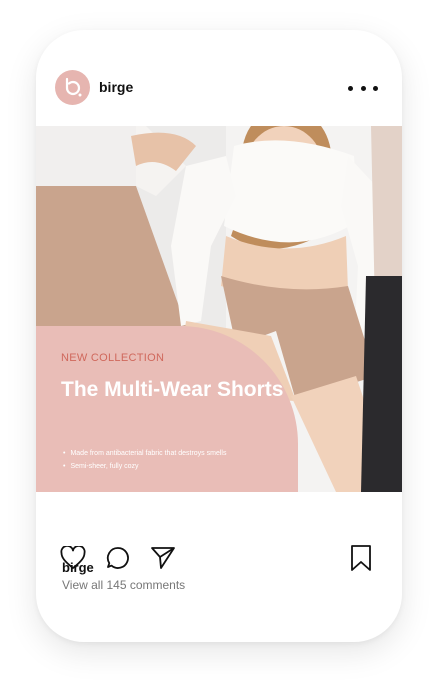  What do you see at coordinates (163, 558) in the screenshot?
I see `send-icon` at bounding box center [163, 558].